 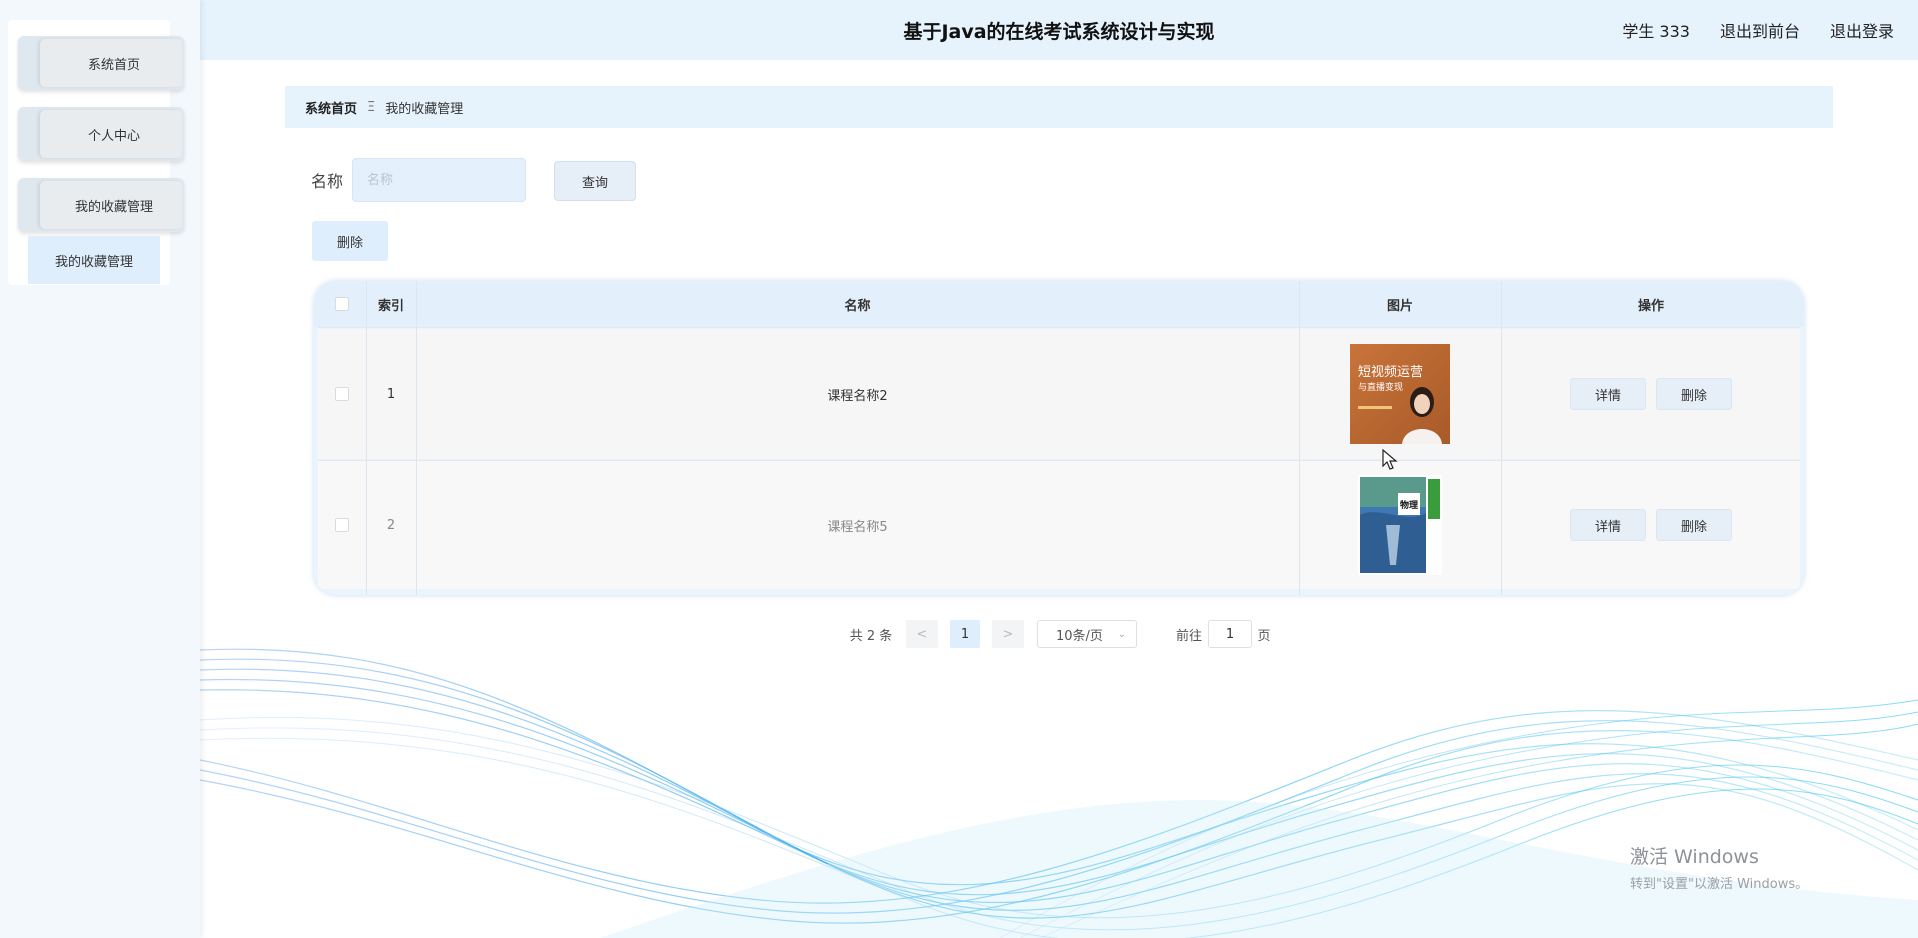 What do you see at coordinates (1399, 306) in the screenshot?
I see `header-image: 图片` at bounding box center [1399, 306].